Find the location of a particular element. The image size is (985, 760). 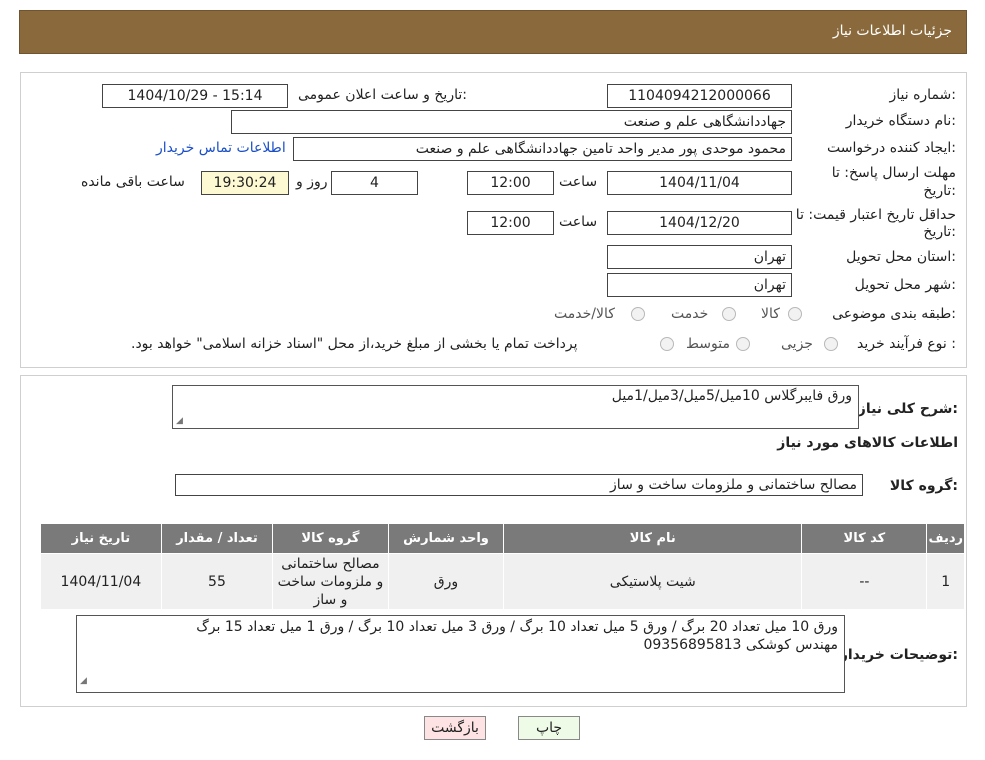

validity-time-field: 12:00 is located at coordinates (510, 223).